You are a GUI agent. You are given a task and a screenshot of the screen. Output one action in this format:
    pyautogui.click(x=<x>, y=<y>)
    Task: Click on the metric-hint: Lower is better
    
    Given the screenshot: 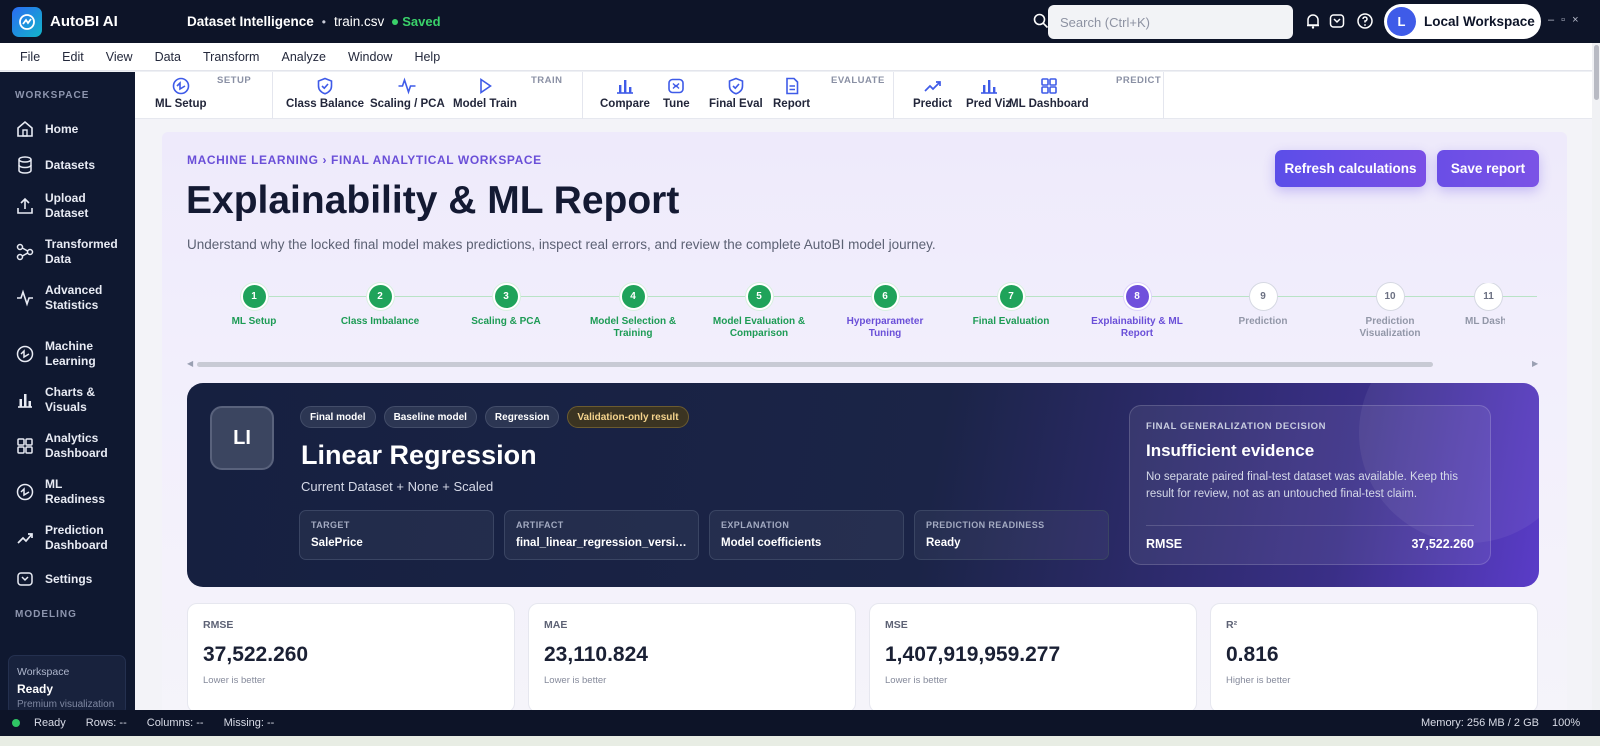 What is the action you would take?
    pyautogui.click(x=916, y=680)
    